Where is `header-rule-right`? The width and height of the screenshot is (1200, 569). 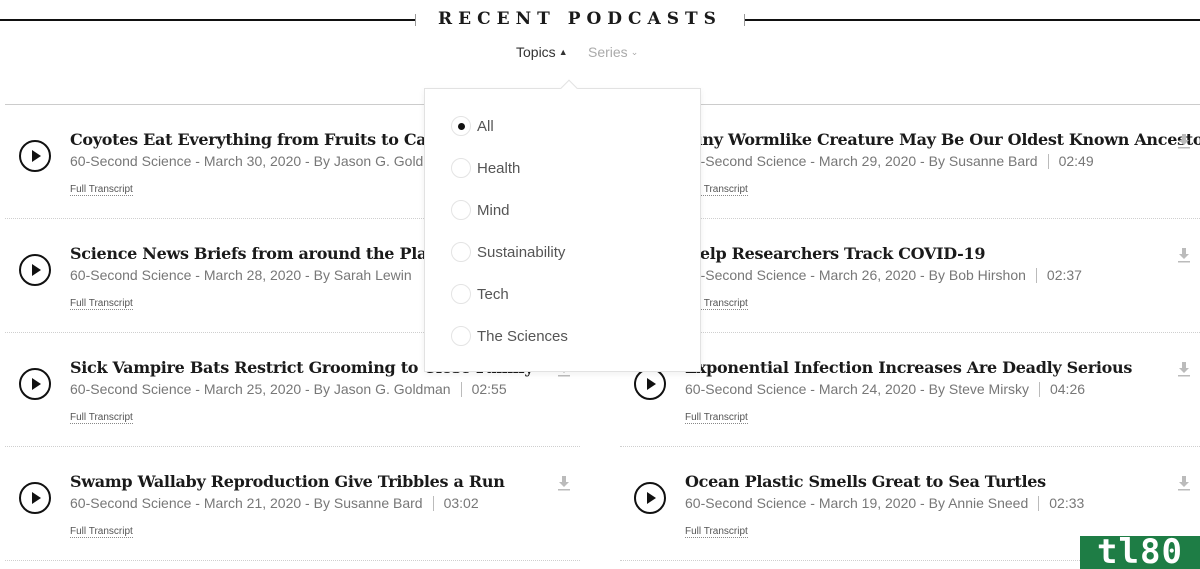
header-rule-right is located at coordinates (972, 20).